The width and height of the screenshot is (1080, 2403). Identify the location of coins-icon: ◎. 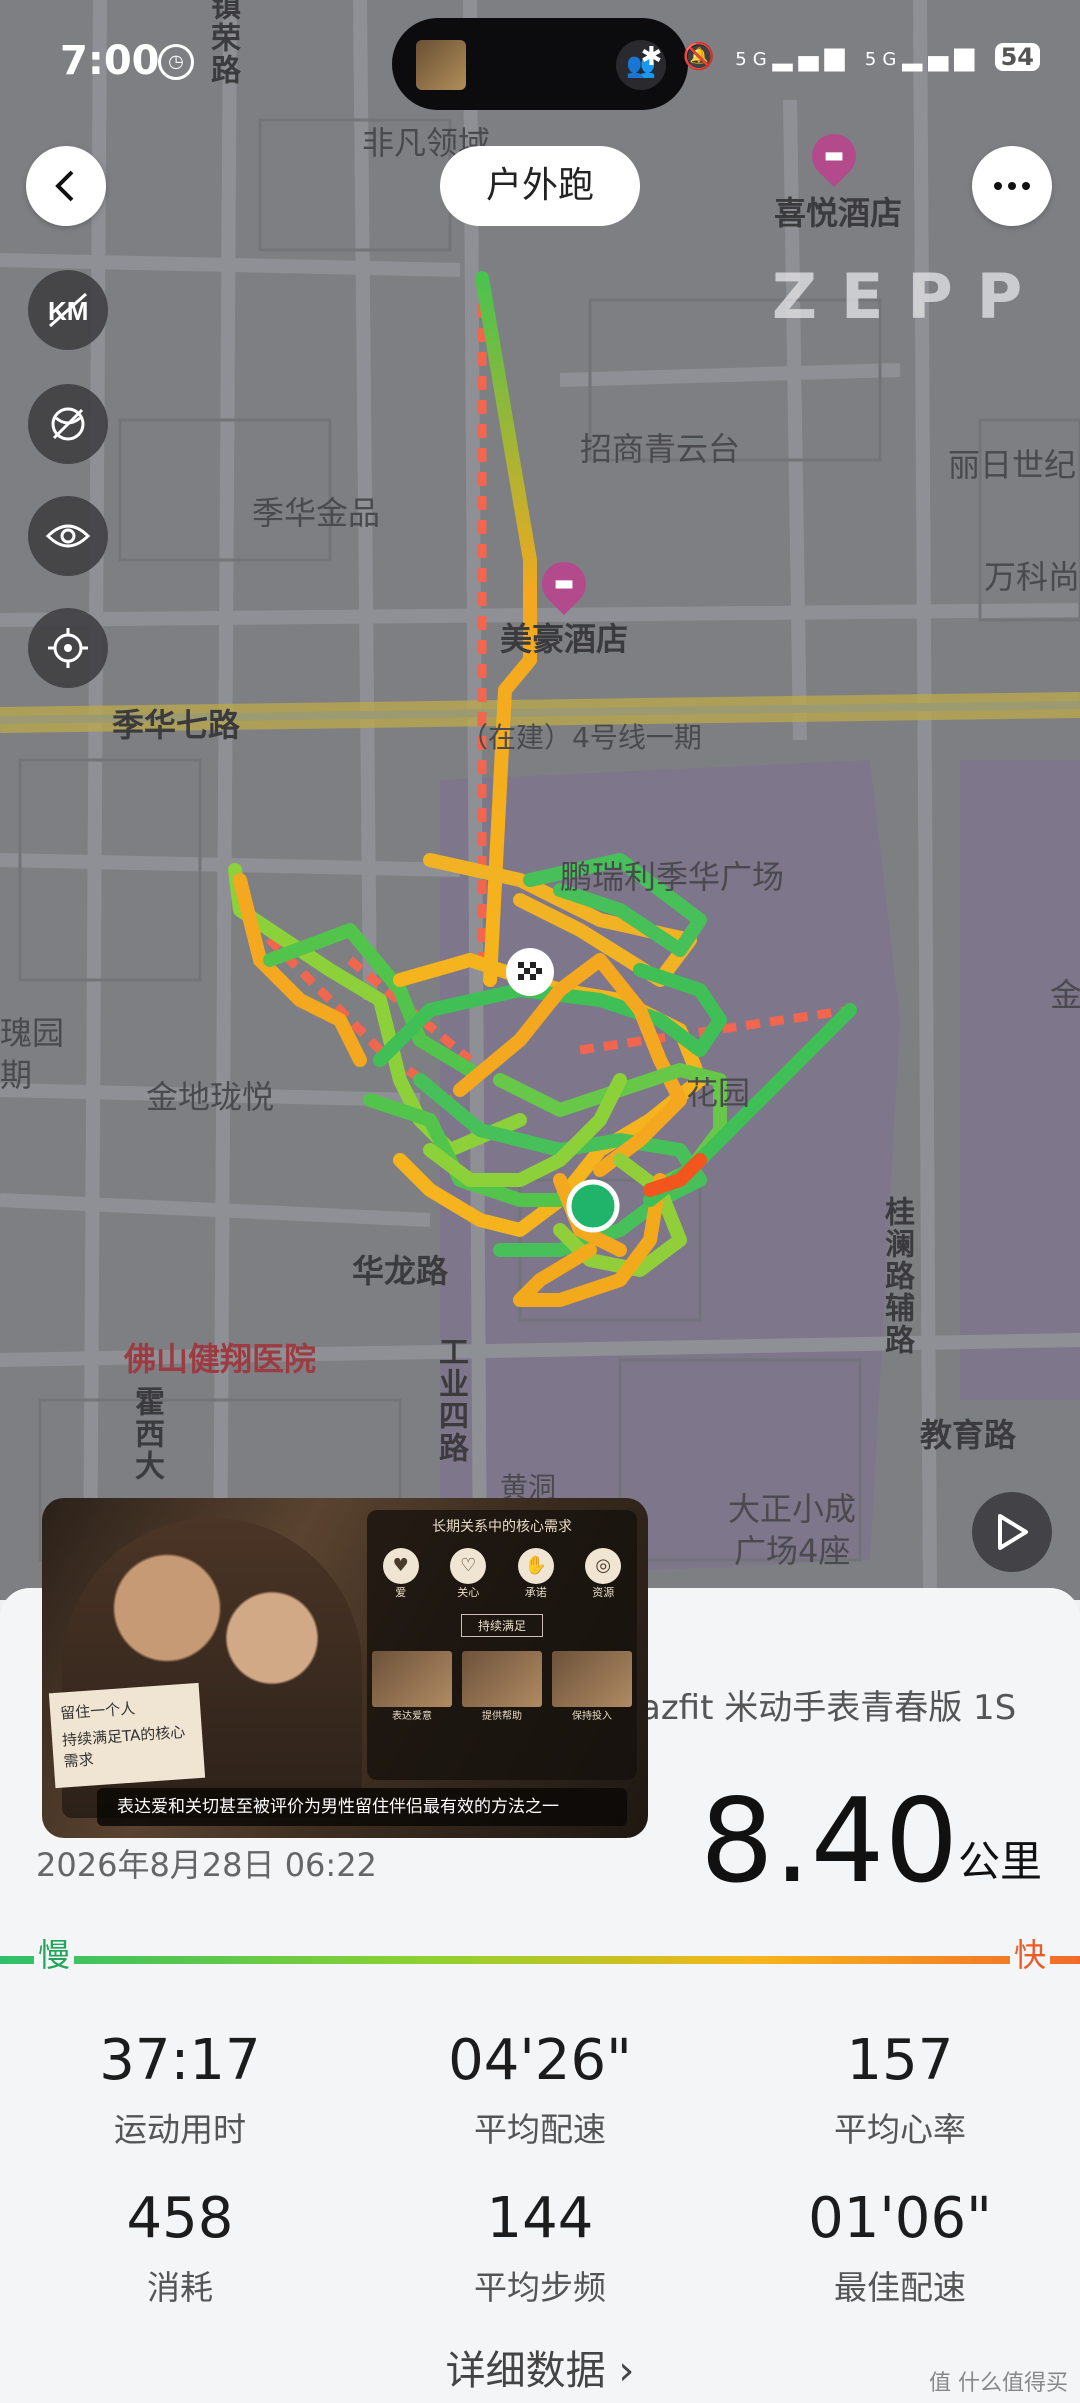
(603, 1566).